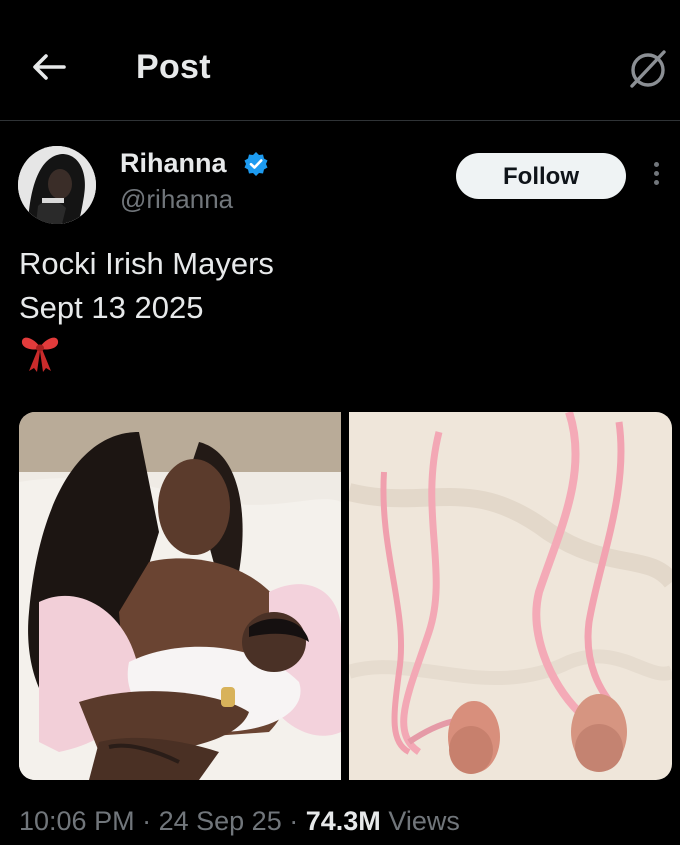  Describe the element at coordinates (340, 60) in the screenshot. I see `top-bar: Post` at that location.